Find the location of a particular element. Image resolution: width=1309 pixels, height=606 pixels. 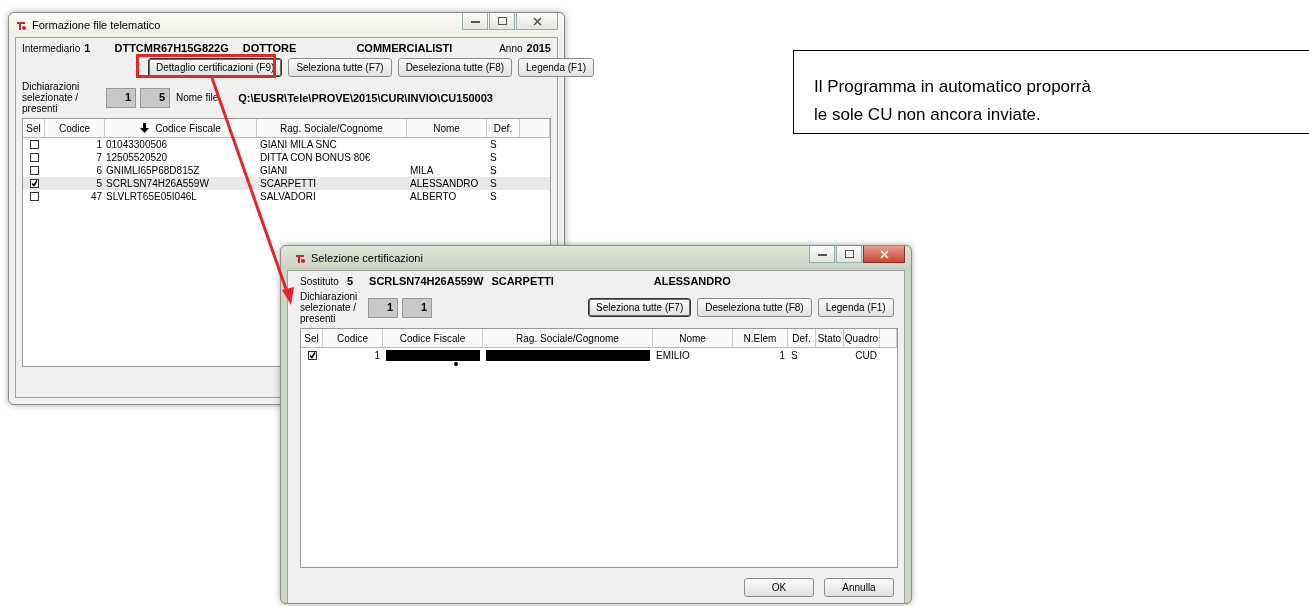

intermediary-number: 1 is located at coordinates (87, 48).